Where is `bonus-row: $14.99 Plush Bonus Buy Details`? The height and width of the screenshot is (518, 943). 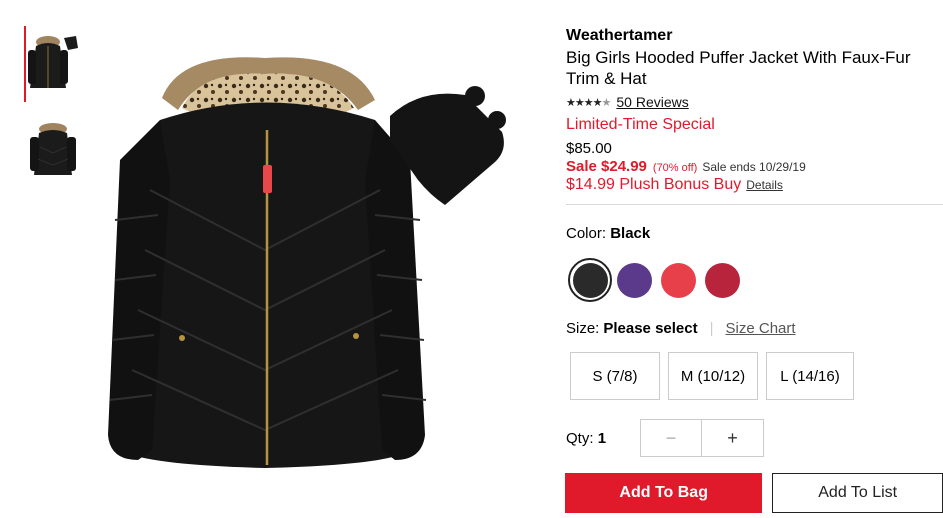 bonus-row: $14.99 Plush Bonus Buy Details is located at coordinates (754, 185).